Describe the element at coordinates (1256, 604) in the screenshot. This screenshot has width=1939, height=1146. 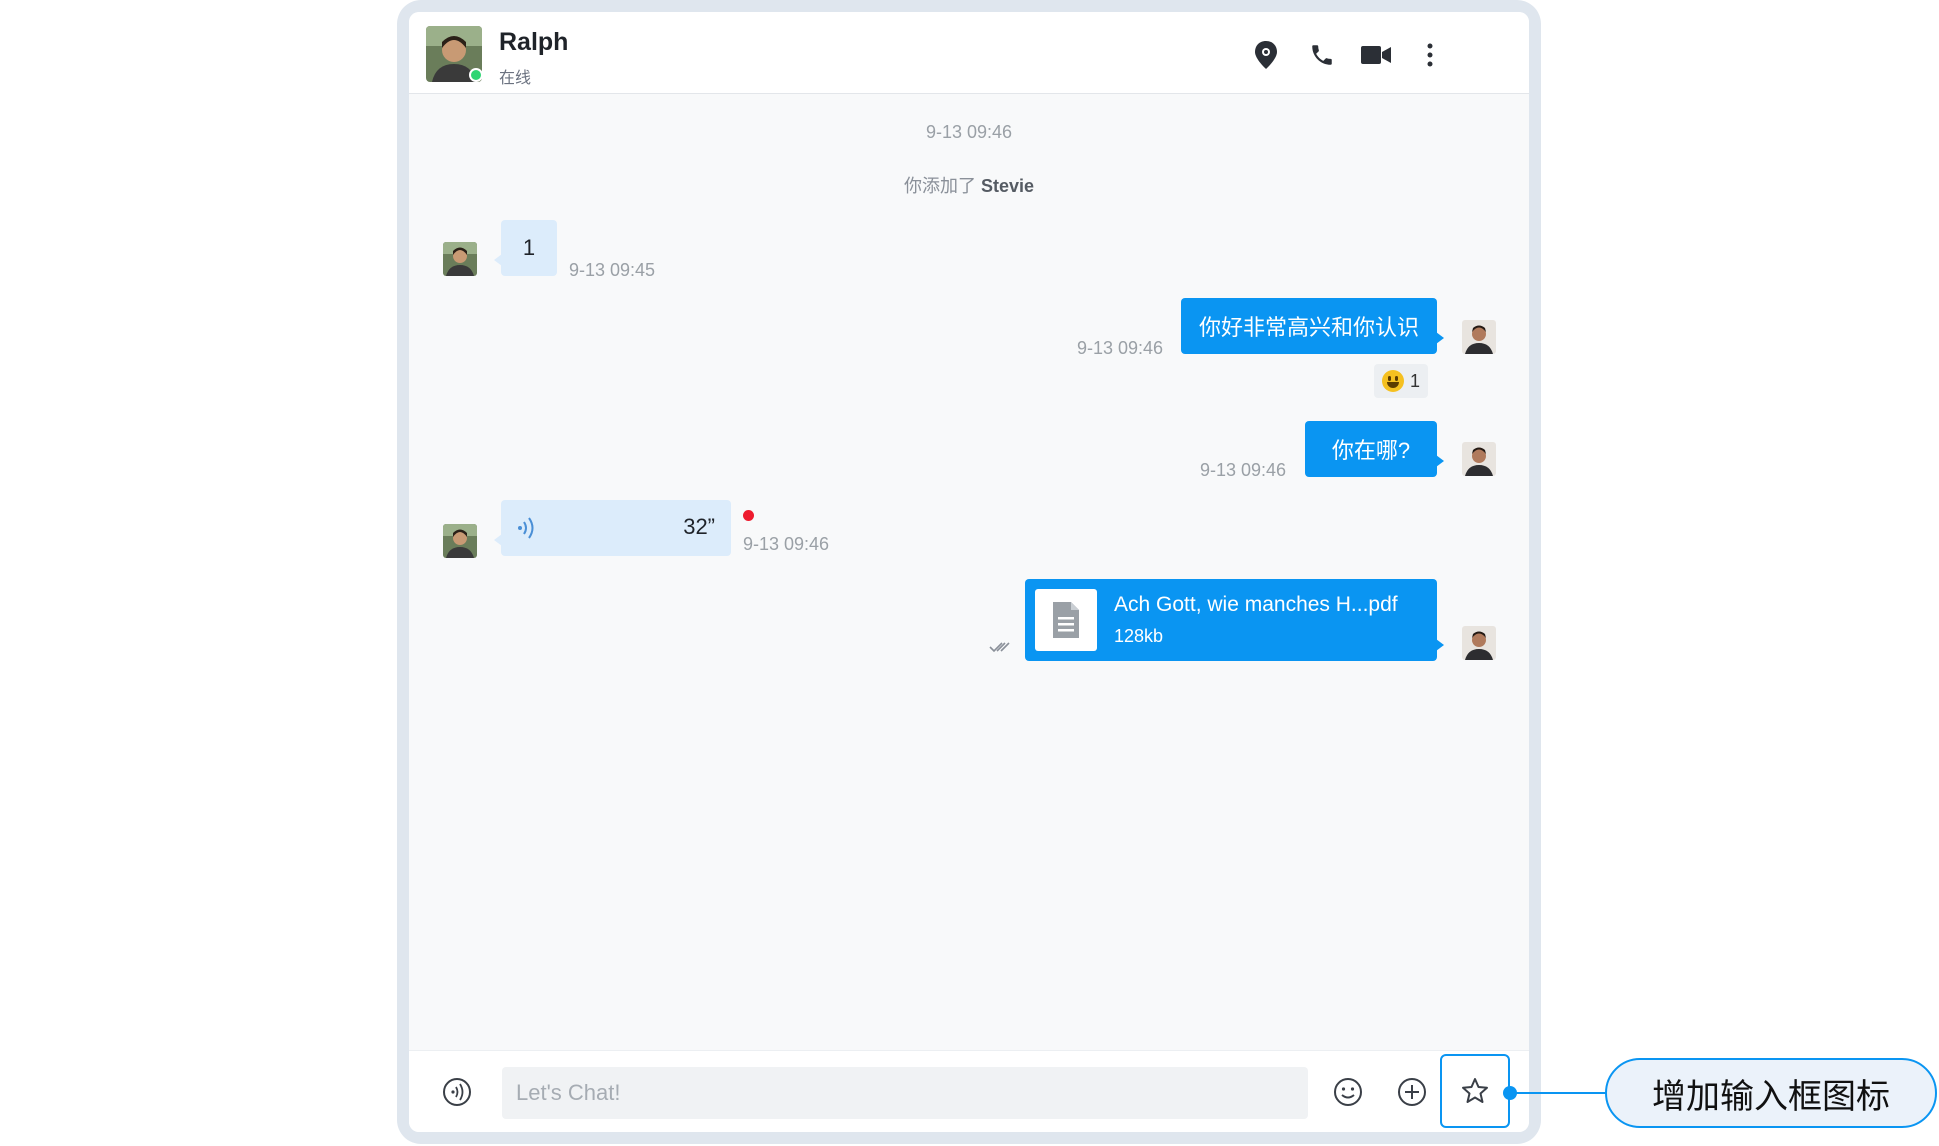
I see `file-name: Ach Gott, wie manches H...pdf` at that location.